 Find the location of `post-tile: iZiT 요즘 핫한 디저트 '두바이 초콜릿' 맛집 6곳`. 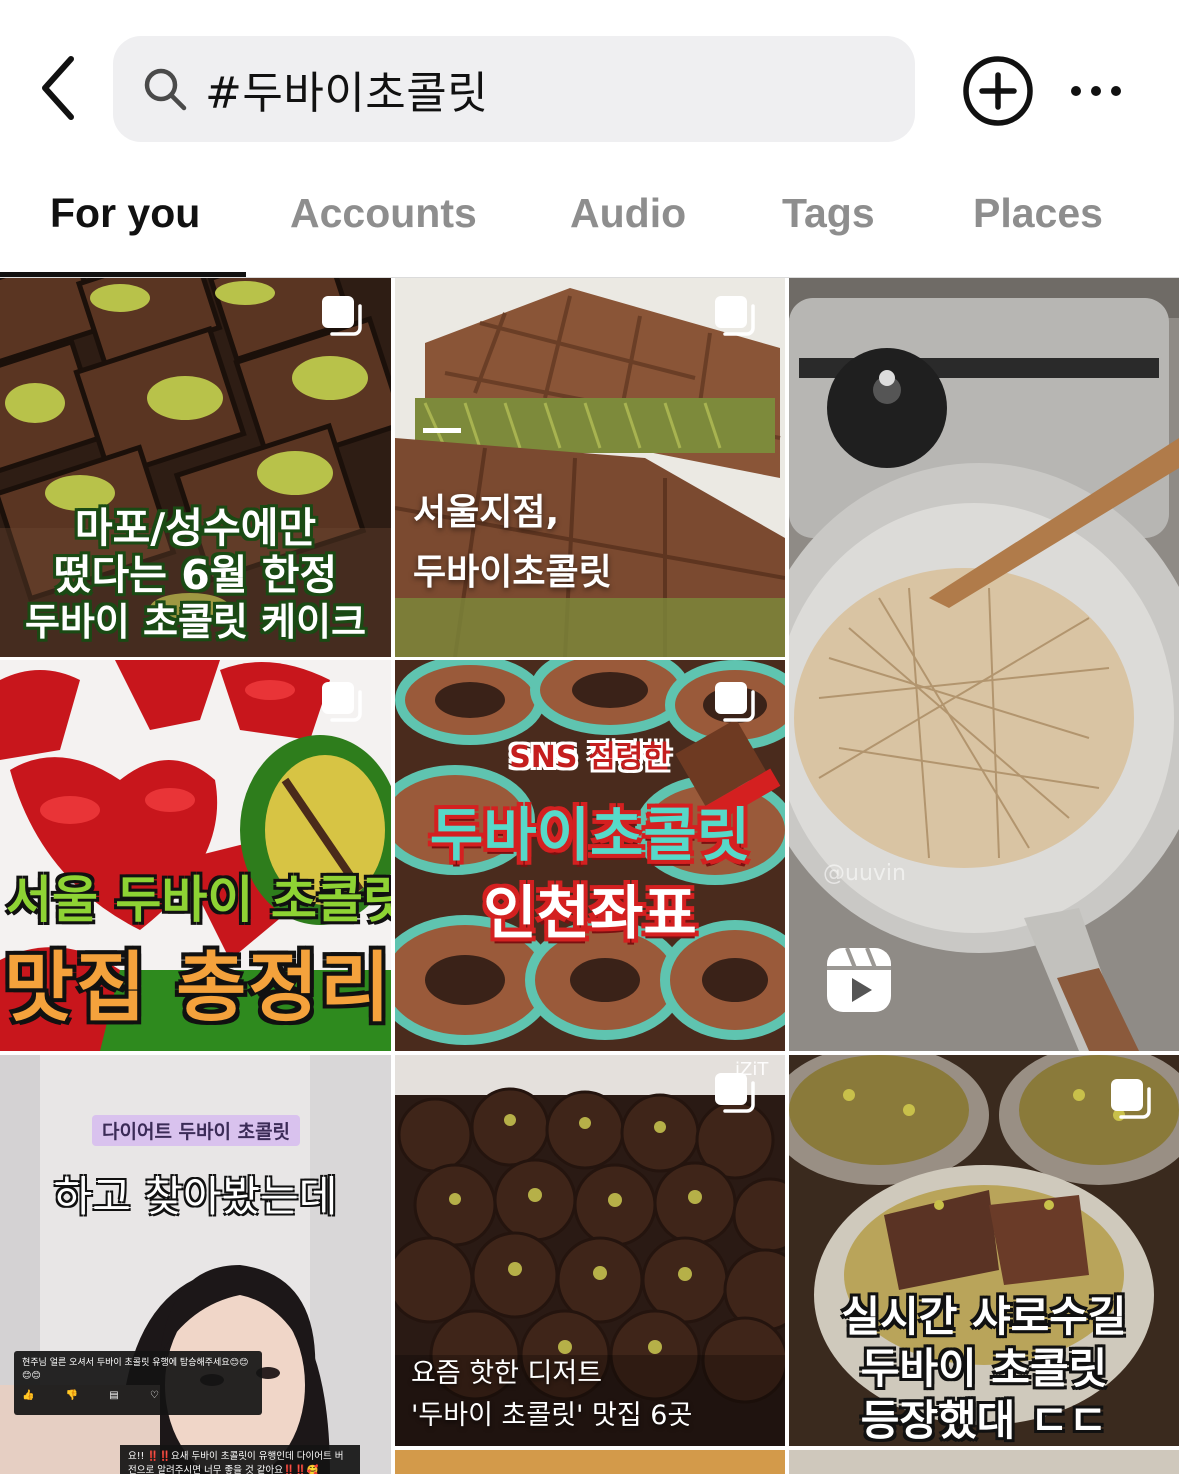

post-tile: iZiT 요즘 핫한 디저트 '두바이 초콜릿' 맛집 6곳 is located at coordinates (590, 1250).